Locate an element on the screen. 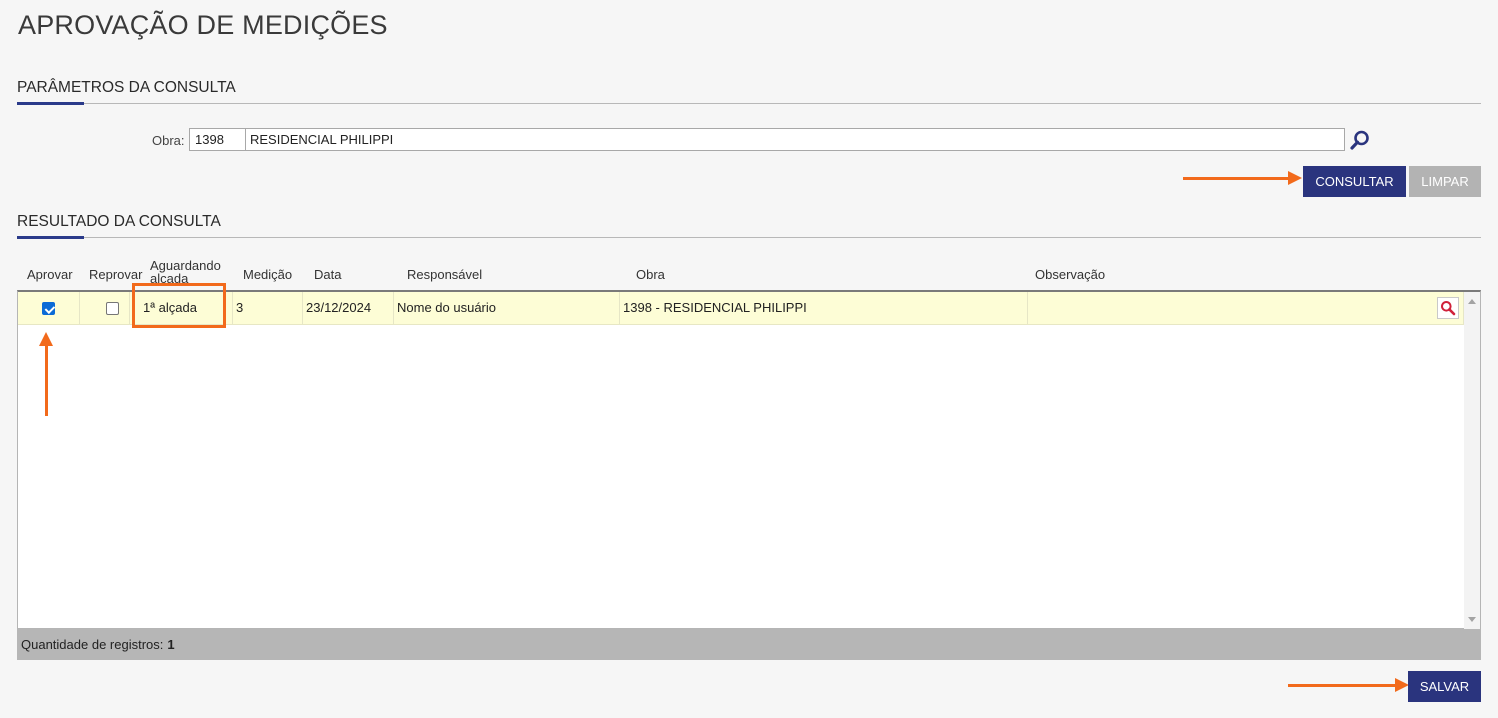 The width and height of the screenshot is (1498, 718). cell-obra: 1398 - RESIDENCIAL PHILIPPI is located at coordinates (824, 308).